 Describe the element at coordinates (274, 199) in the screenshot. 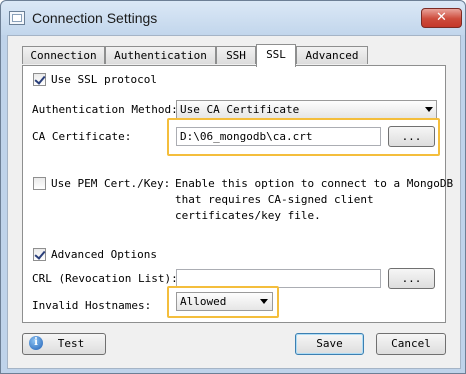

I see `pem-help-line-2: that requires CA-signed client` at that location.